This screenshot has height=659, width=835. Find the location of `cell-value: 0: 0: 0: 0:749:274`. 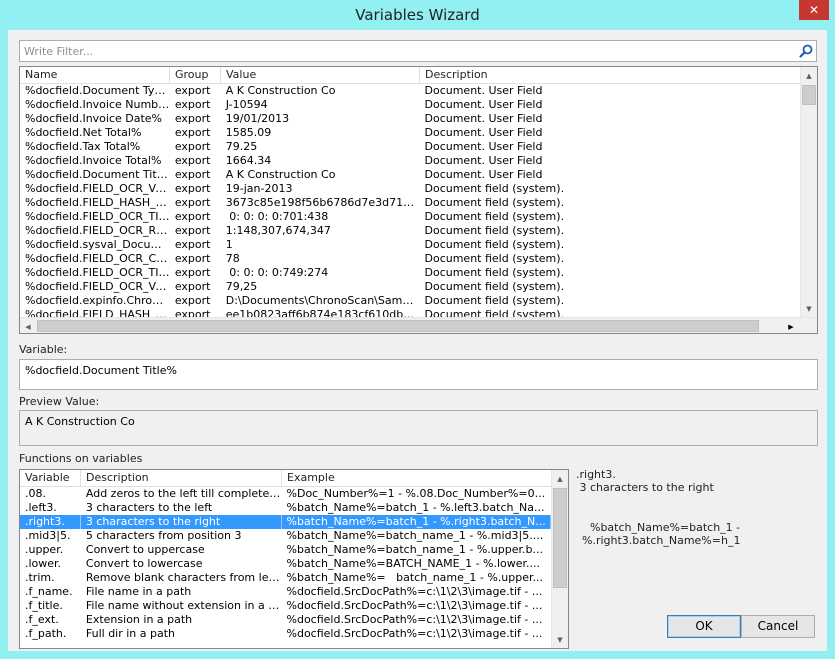

cell-value: 0: 0: 0: 0:749:274 is located at coordinates (277, 272).